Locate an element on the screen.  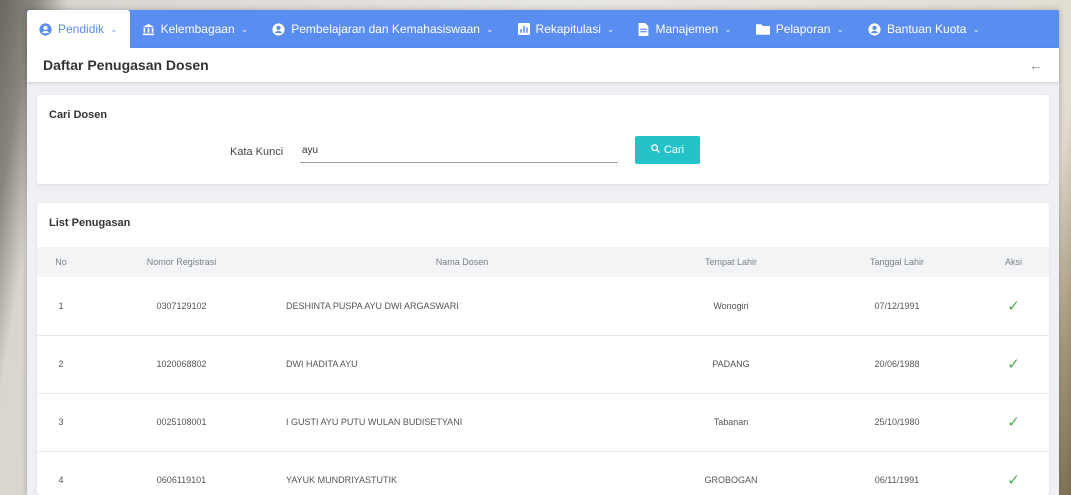
file-icon is located at coordinates (643, 29).